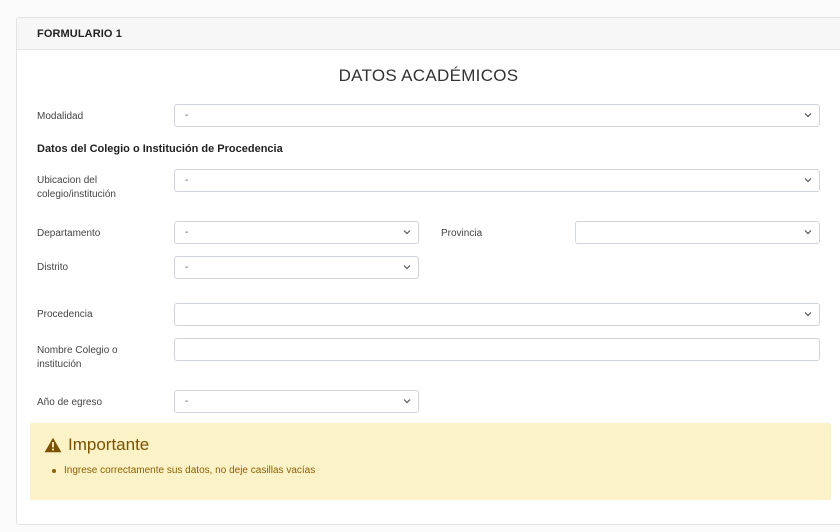  What do you see at coordinates (60, 116) in the screenshot?
I see `modalidad-label: Modalidad` at bounding box center [60, 116].